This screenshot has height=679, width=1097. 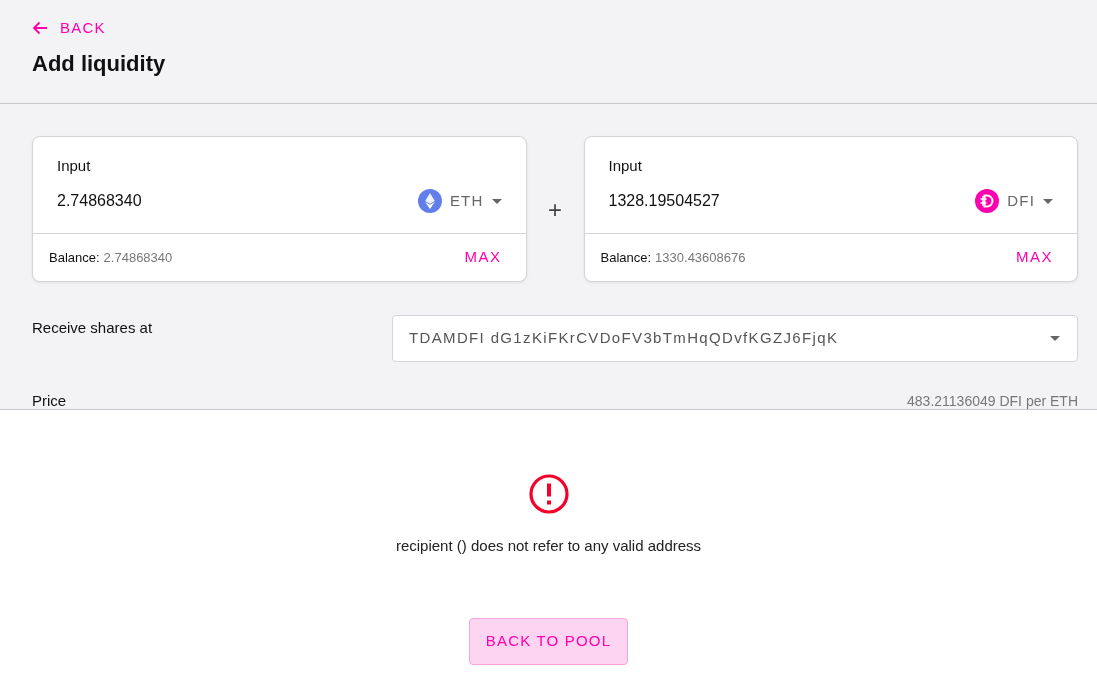 I want to click on token-selector: DFI, so click(x=1014, y=201).